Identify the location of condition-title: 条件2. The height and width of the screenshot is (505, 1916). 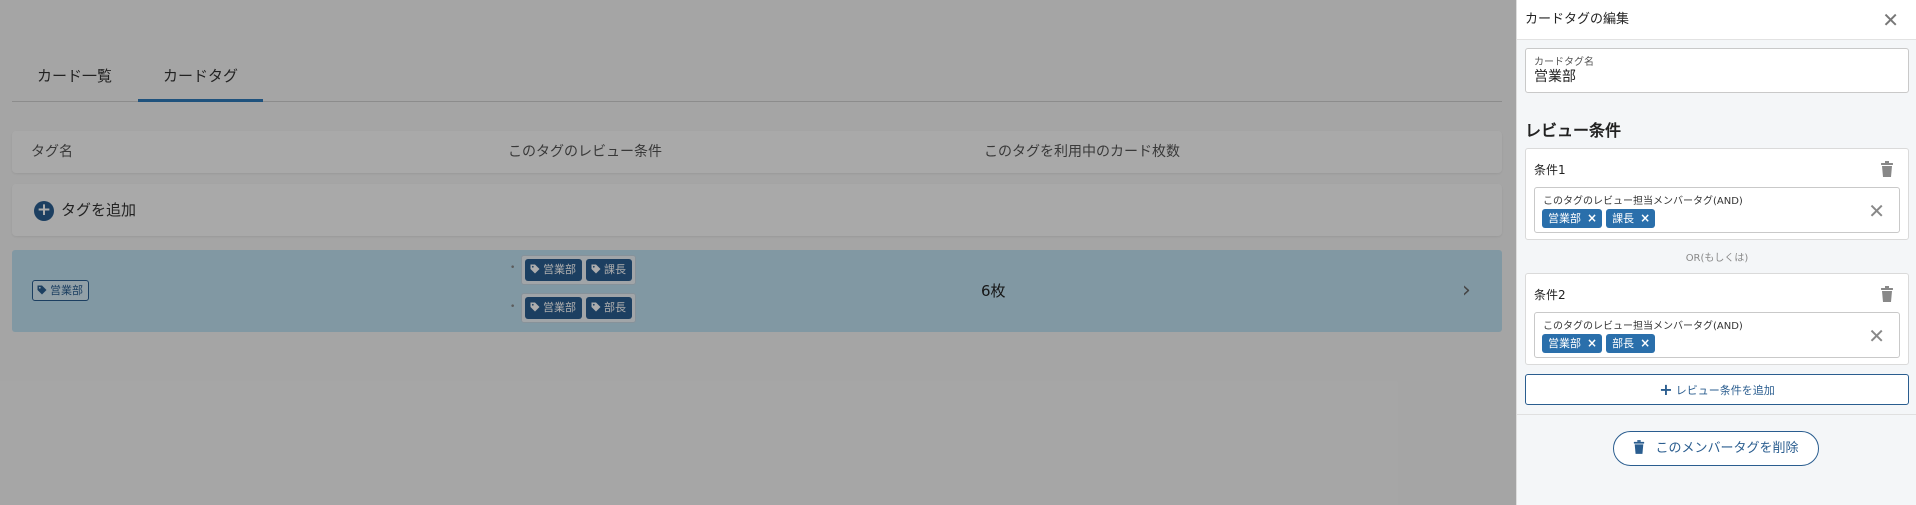
(1550, 295).